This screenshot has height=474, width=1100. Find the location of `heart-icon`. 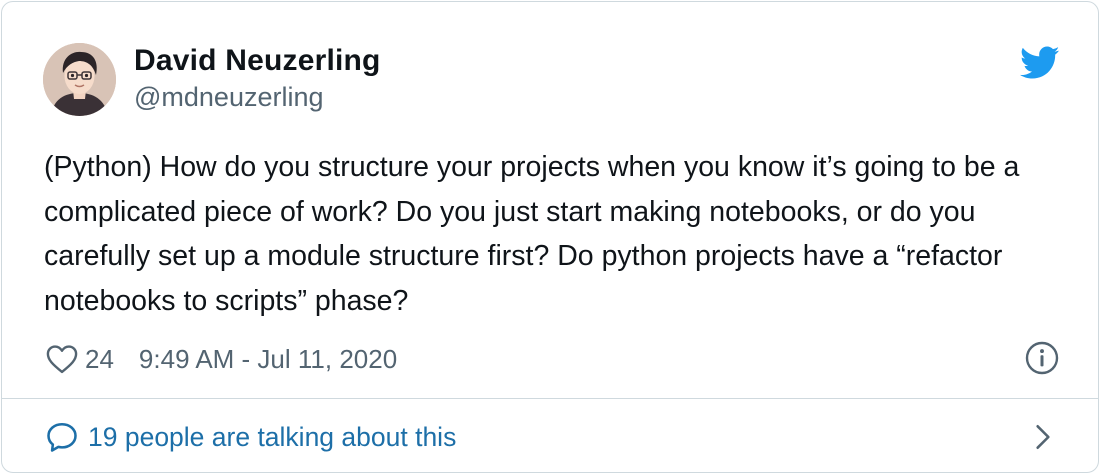

heart-icon is located at coordinates (62, 359).